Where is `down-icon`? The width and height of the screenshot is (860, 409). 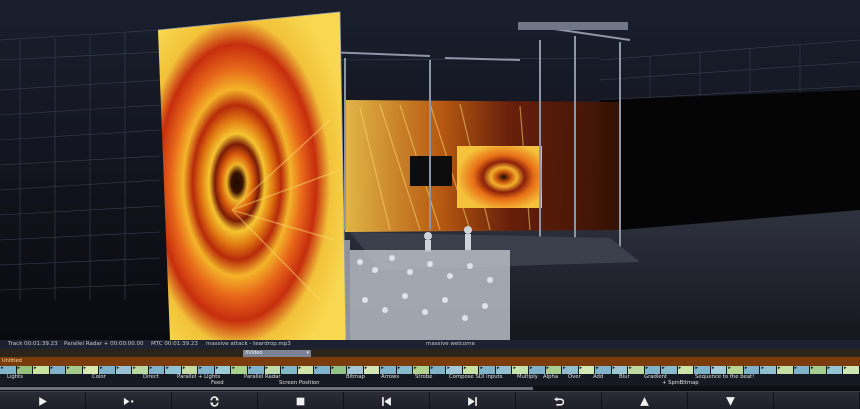 down-icon is located at coordinates (730, 401).